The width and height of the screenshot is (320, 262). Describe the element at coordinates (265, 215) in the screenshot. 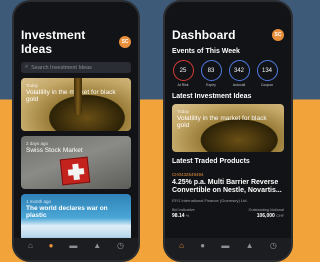

I see `notional-value: 106,000` at that location.